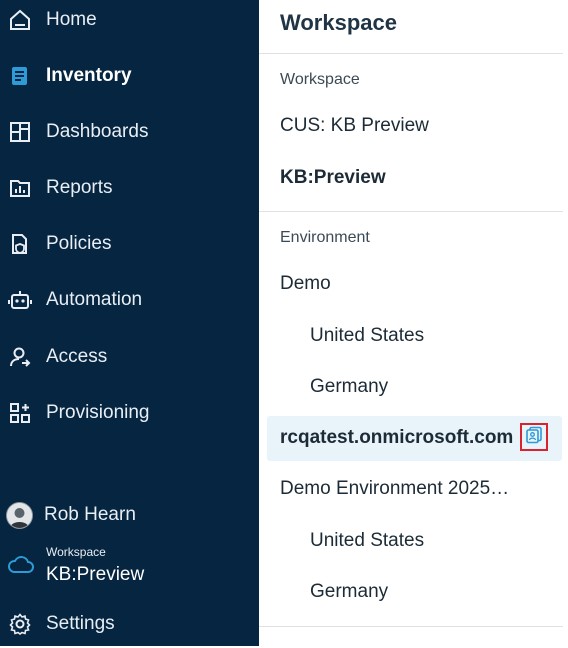 The image size is (568, 648). What do you see at coordinates (20, 624) in the screenshot?
I see `gear-icon` at bounding box center [20, 624].